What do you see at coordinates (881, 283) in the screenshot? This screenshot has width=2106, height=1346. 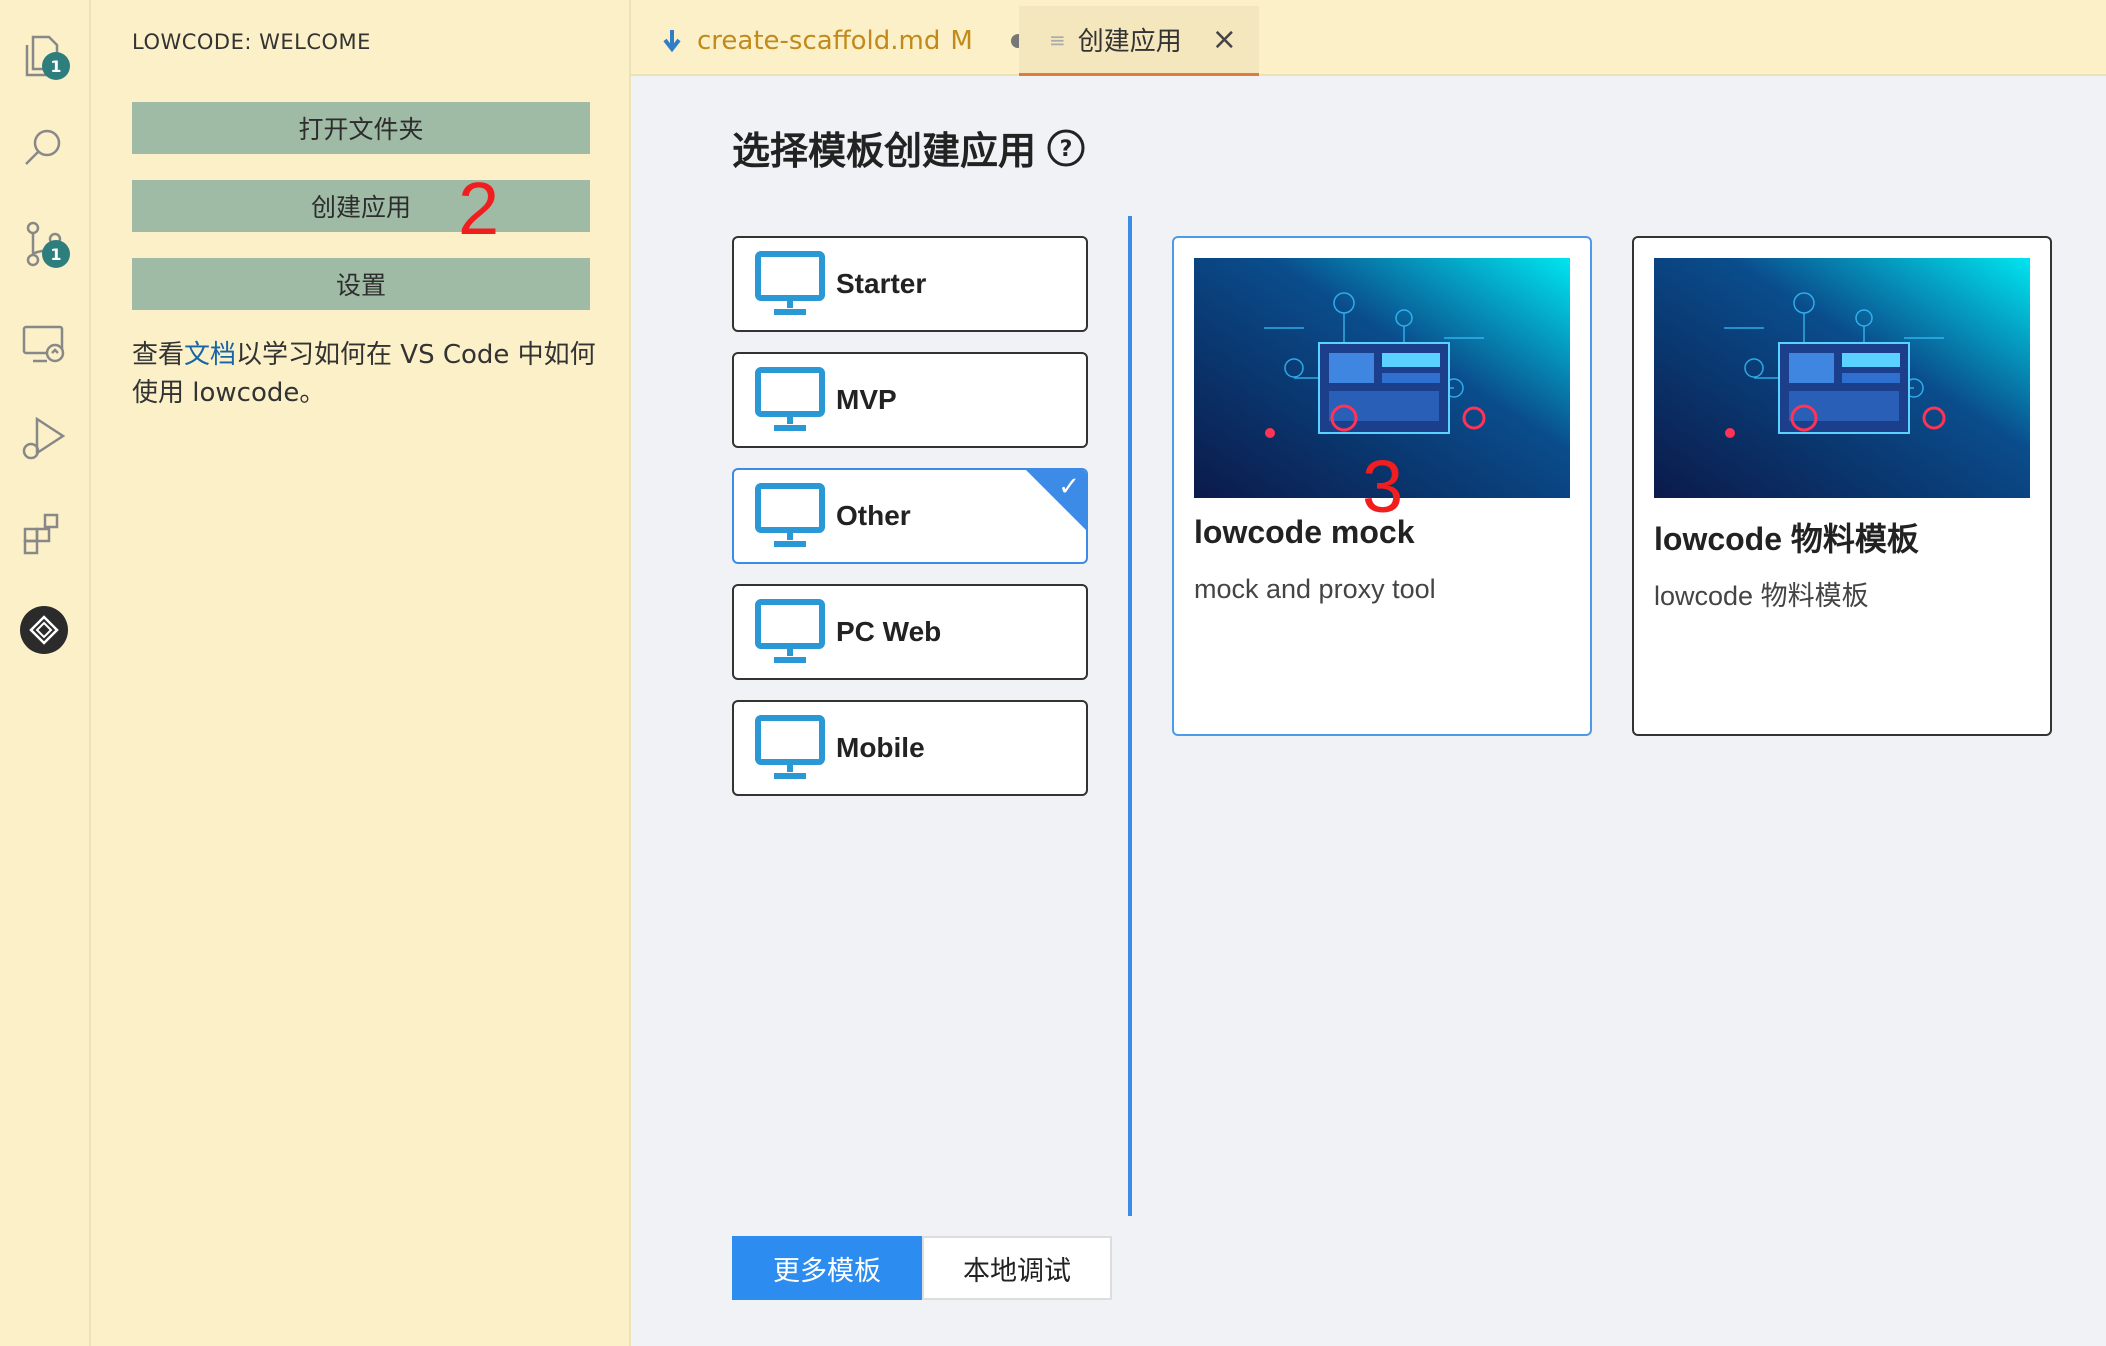 I see `category-label: Starter` at bounding box center [881, 283].